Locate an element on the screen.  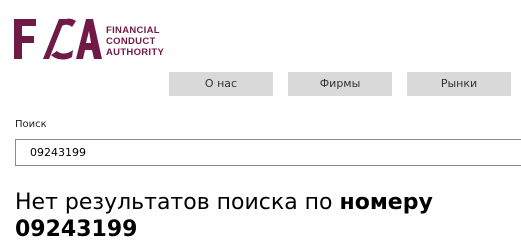
logo-line-3: AUTHORITY is located at coordinates (135, 52).